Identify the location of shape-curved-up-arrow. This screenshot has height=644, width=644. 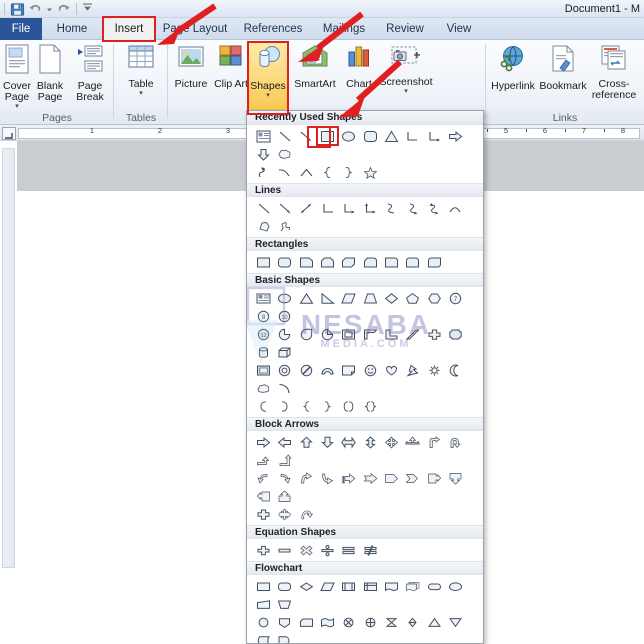
(306, 478).